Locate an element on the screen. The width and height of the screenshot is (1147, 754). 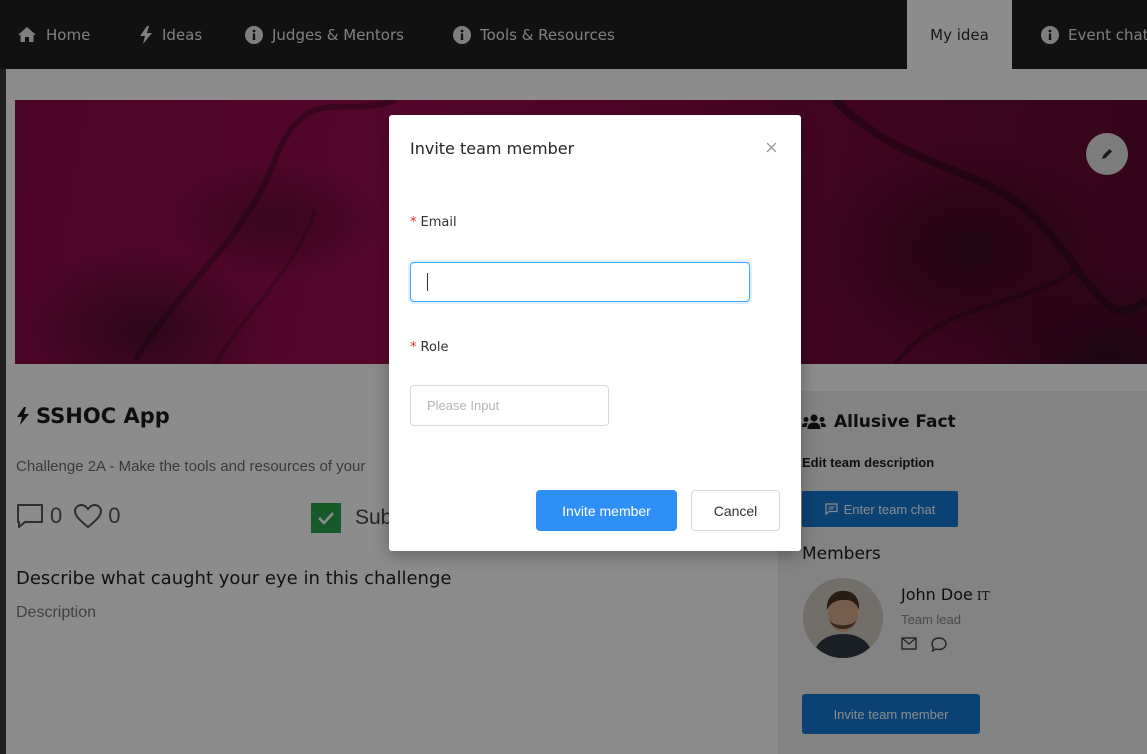
role-label-text: Role is located at coordinates (434, 347).